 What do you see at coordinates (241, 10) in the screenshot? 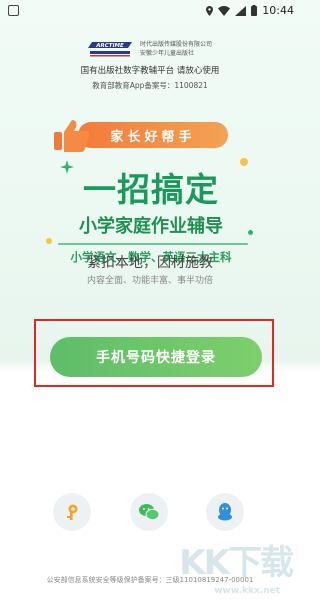
I see `signal-icon` at bounding box center [241, 10].